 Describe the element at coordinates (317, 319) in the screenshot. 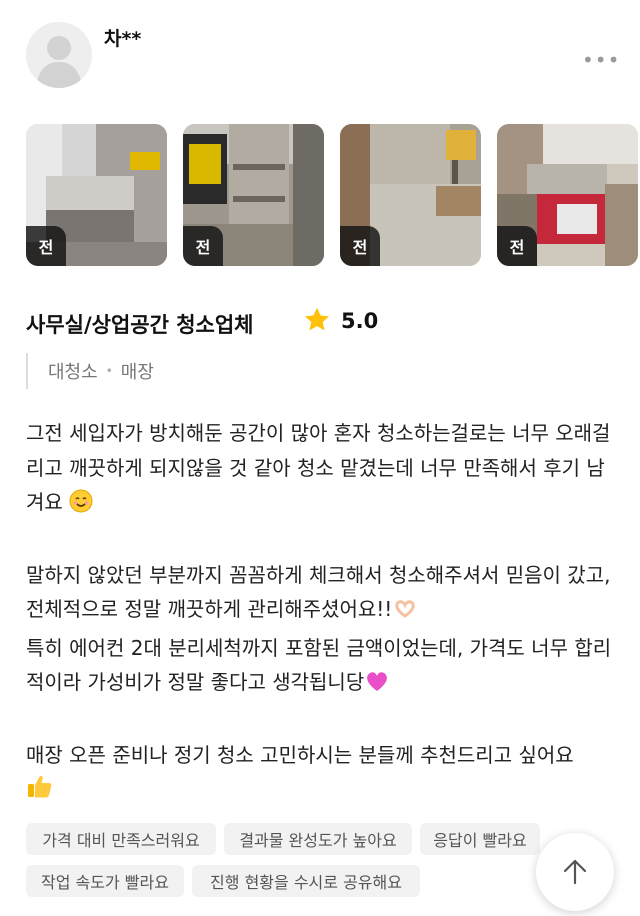

I see `star-icon` at that location.